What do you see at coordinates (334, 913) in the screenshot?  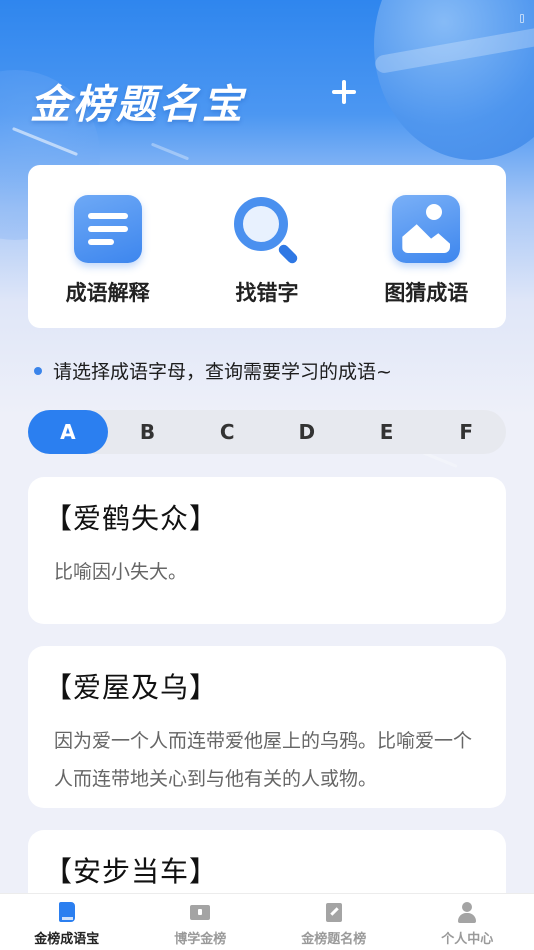 I see `note-icon` at bounding box center [334, 913].